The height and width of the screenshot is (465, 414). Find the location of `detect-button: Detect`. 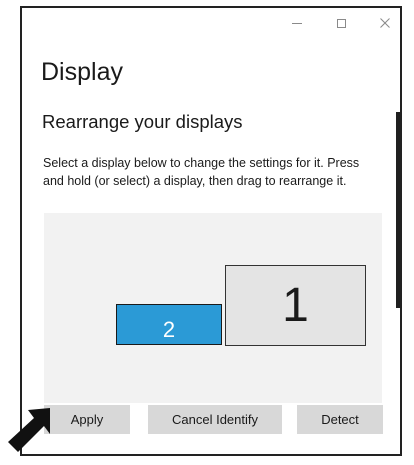

detect-button: Detect is located at coordinates (340, 419).